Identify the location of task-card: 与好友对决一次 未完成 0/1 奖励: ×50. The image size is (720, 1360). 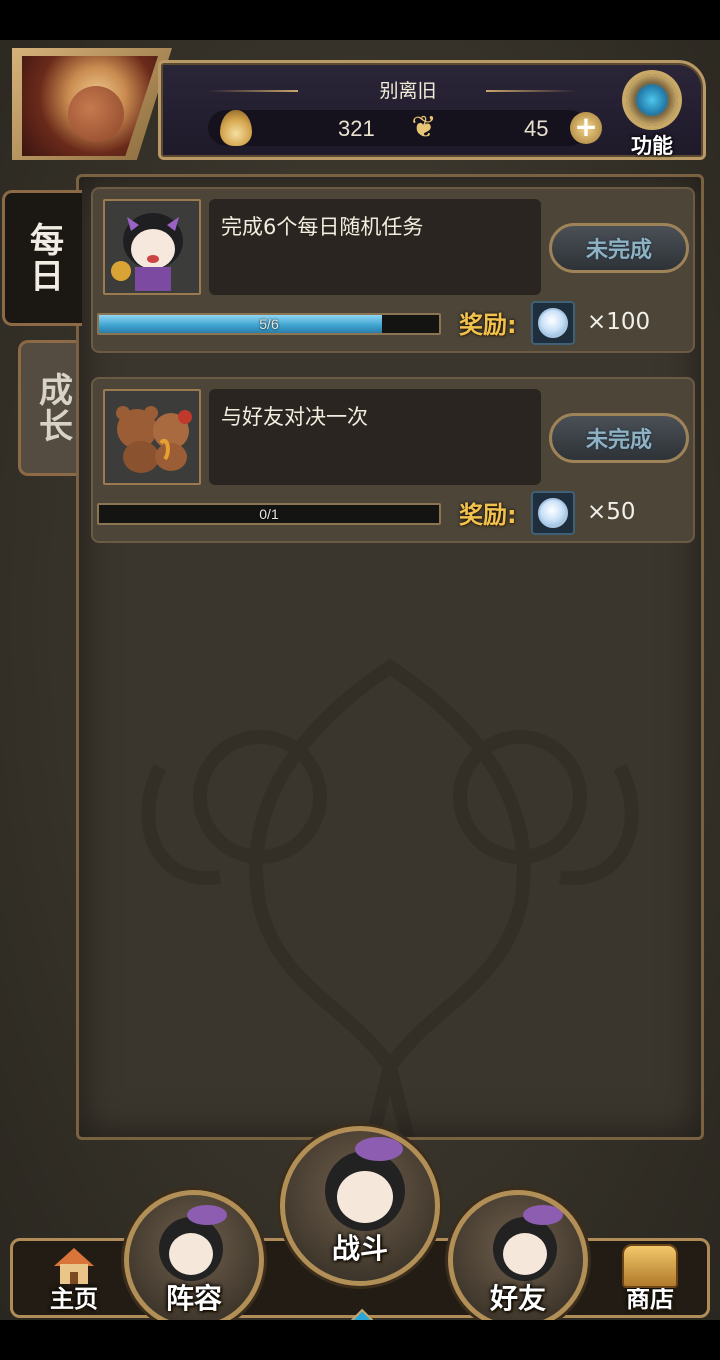
(393, 460).